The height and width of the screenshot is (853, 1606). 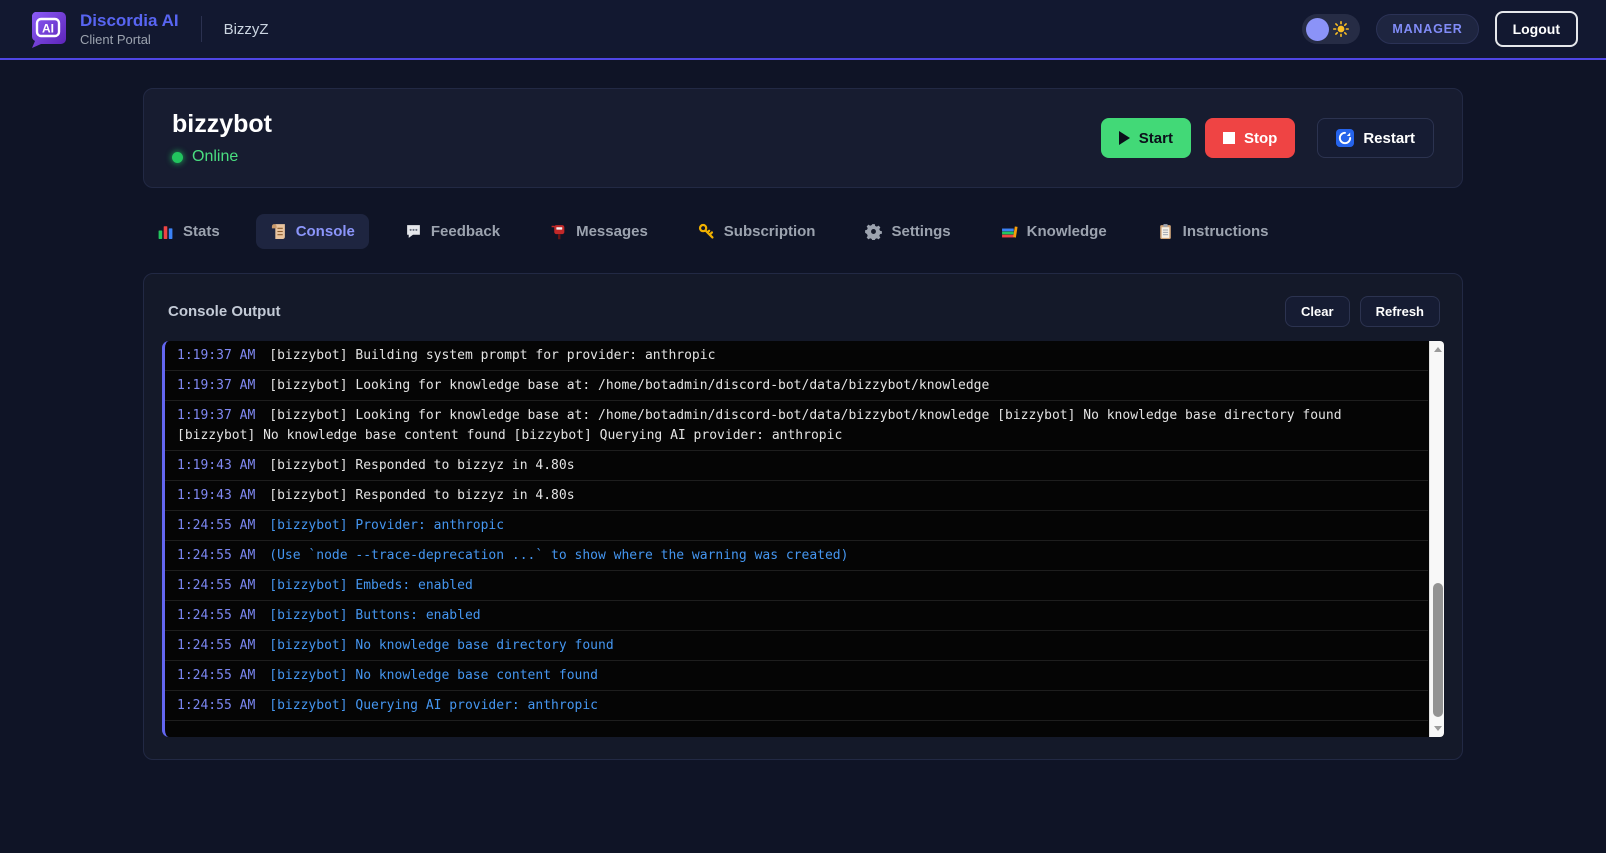 I want to click on log-row: 1:24:55 AM [bizzybot] Buttons: enabled, so click(x=796, y=616).